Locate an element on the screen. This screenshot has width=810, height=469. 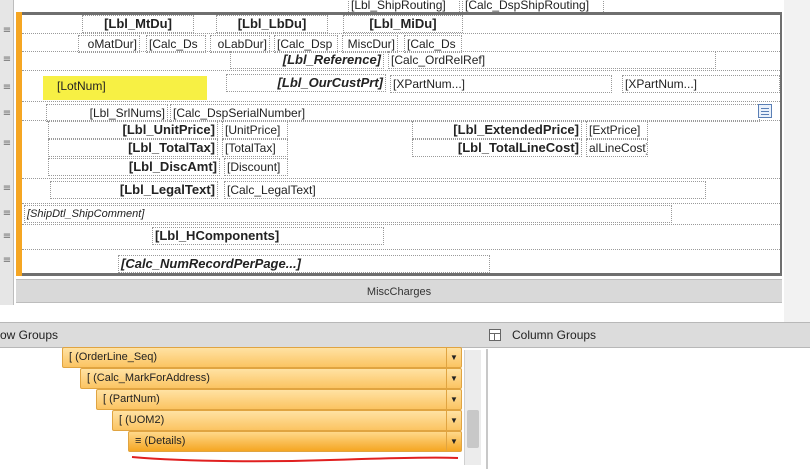
lbl-legaltext-textbox: [Lbl_LegalText] is located at coordinates (134, 190).